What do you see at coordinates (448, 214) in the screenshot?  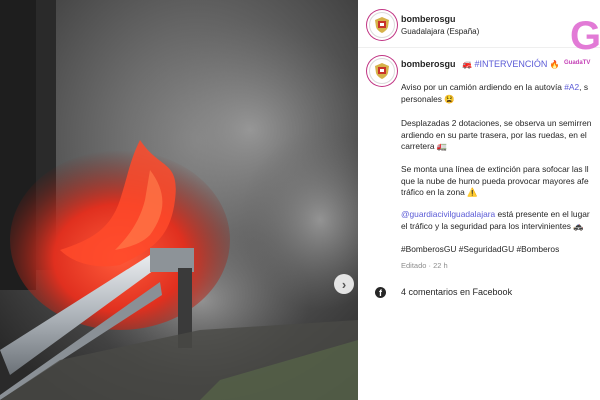 I see `mention-guardia-civil: @guardiacivilguadalajara` at bounding box center [448, 214].